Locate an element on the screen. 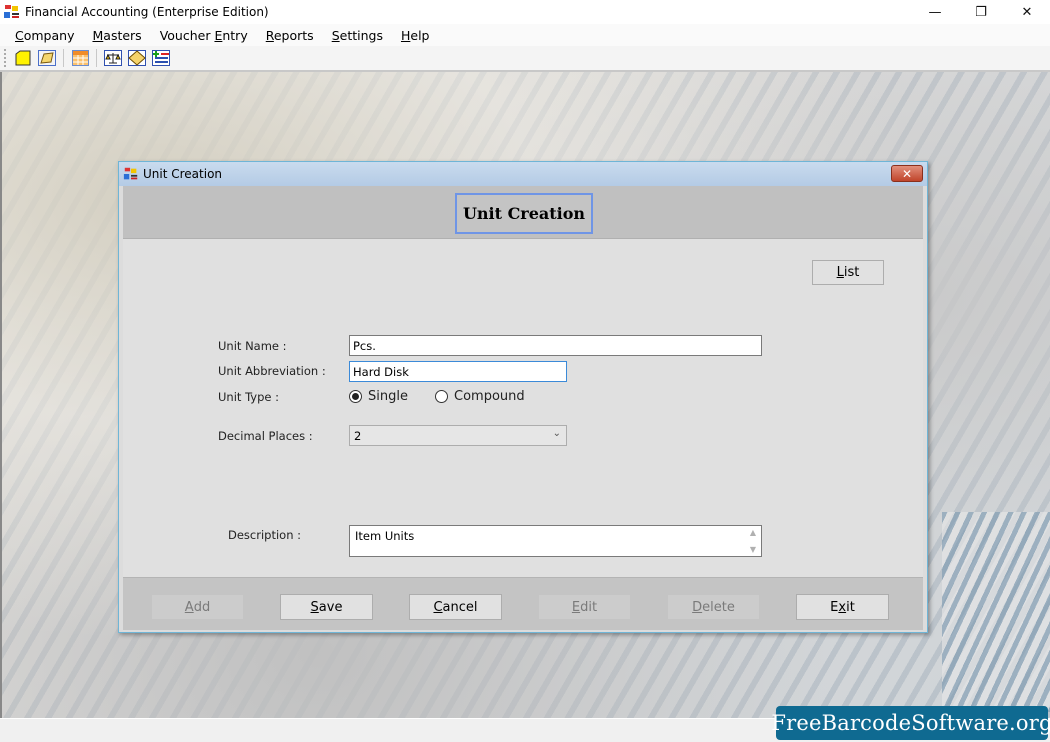 The image size is (1050, 742). balance-scale-icon is located at coordinates (113, 58).